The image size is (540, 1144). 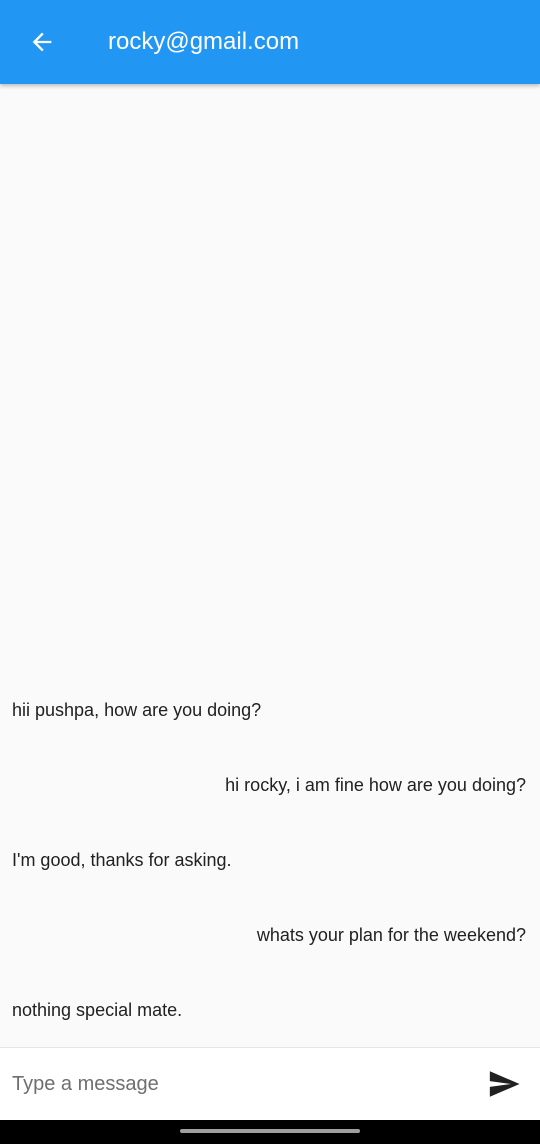 I want to click on arrow-back-icon, so click(x=42, y=42).